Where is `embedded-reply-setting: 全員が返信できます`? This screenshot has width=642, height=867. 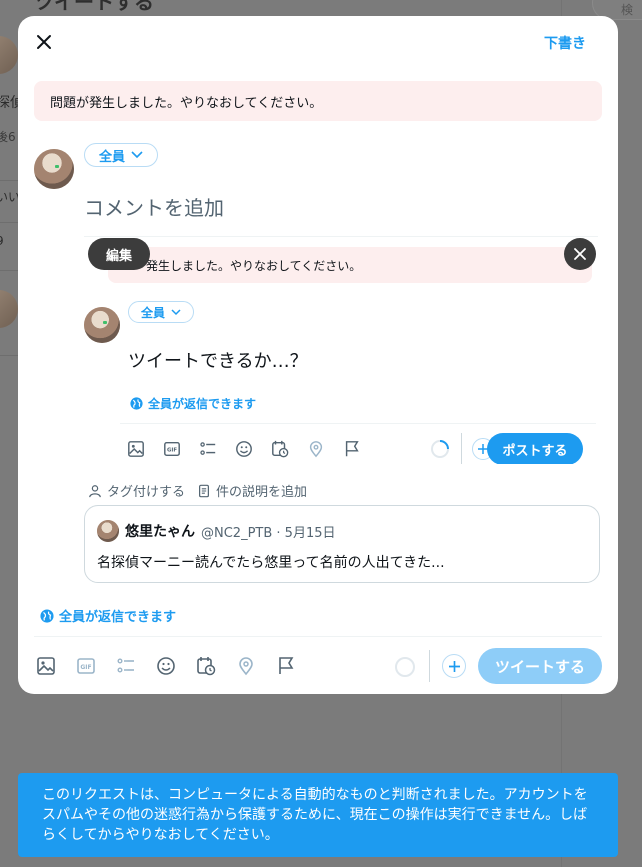 embedded-reply-setting: 全員が返信できます is located at coordinates (193, 403).